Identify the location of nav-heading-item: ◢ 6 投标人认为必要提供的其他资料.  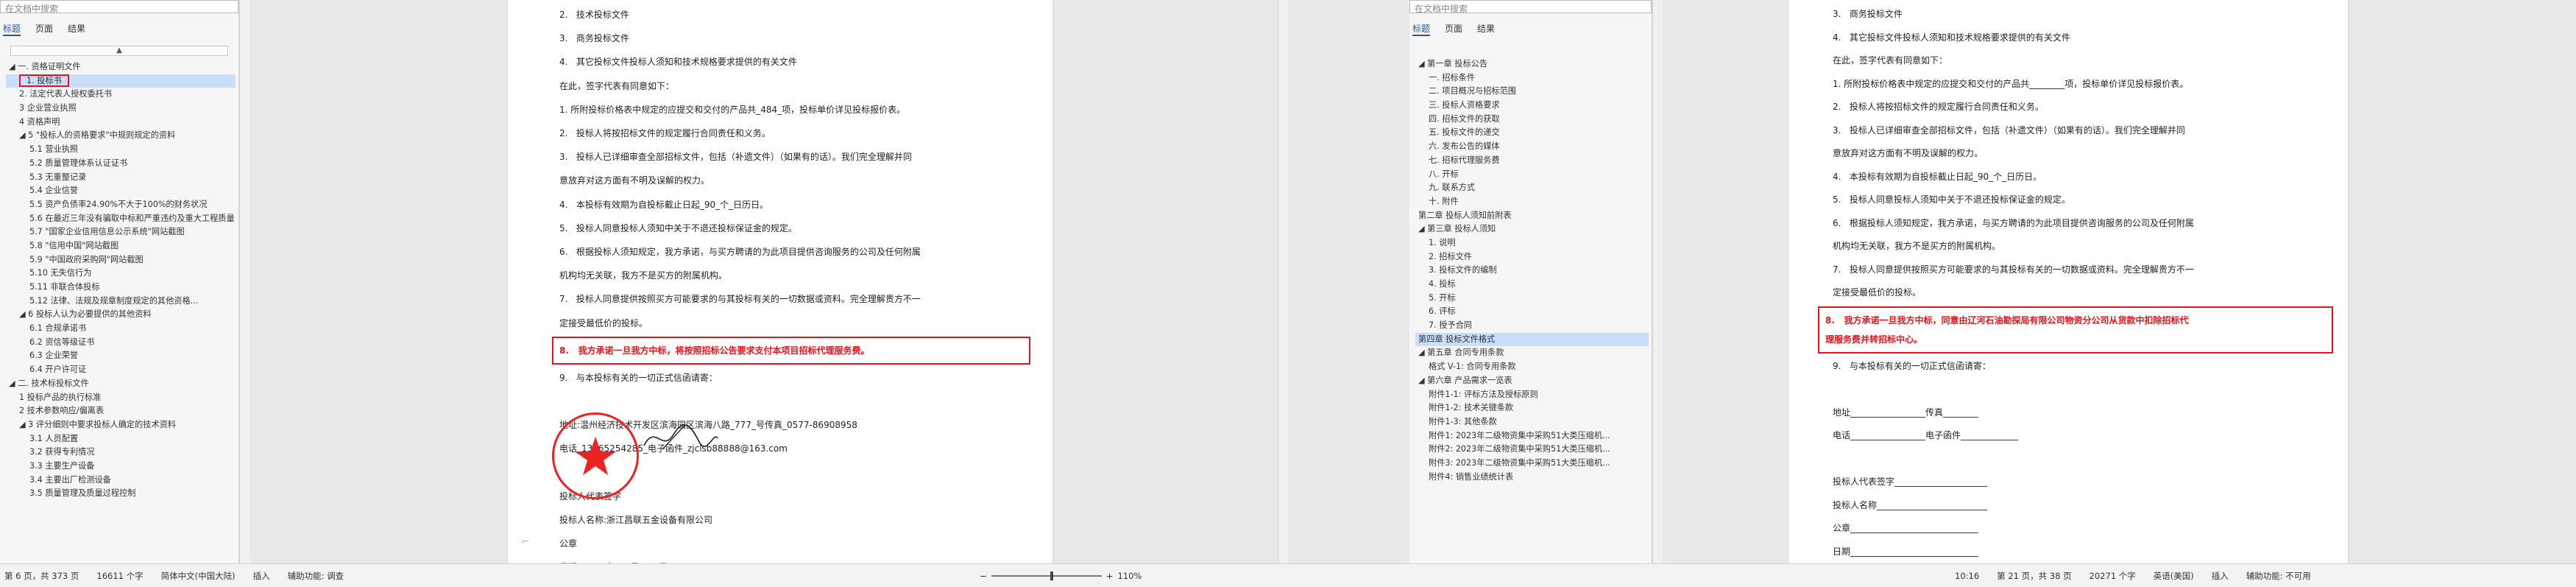
(121, 315).